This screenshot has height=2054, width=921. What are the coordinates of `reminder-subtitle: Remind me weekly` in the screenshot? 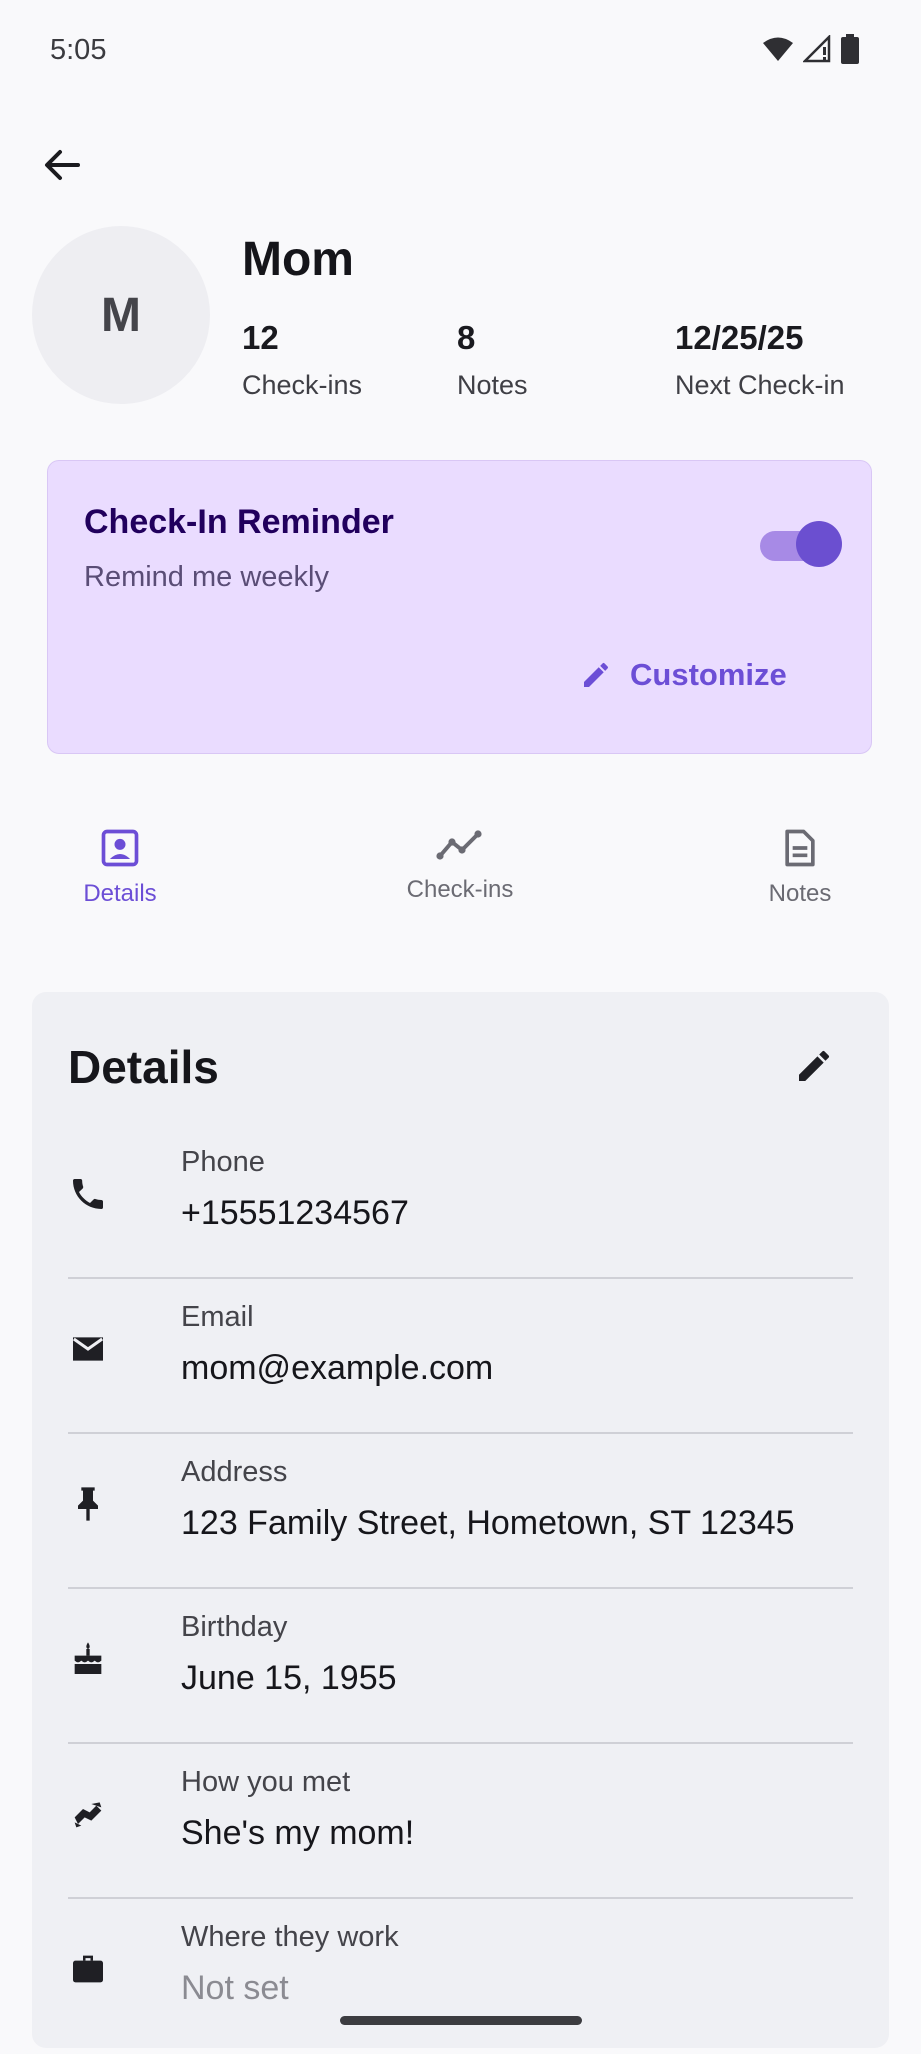 It's located at (206, 577).